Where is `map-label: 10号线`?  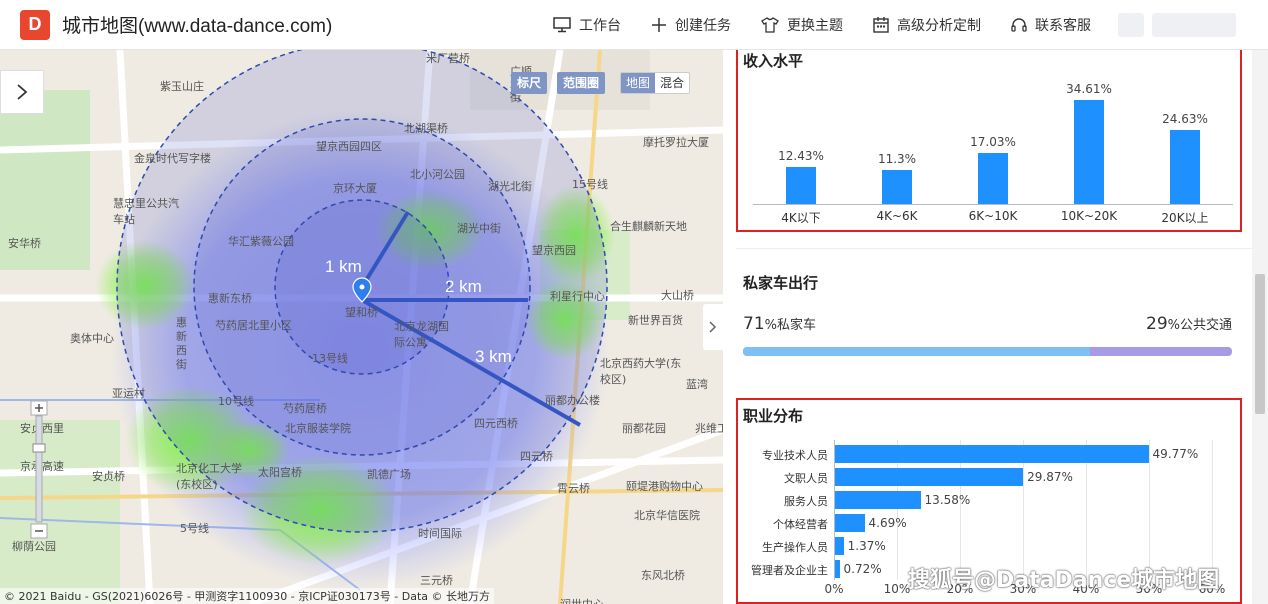 map-label: 10号线 is located at coordinates (236, 401).